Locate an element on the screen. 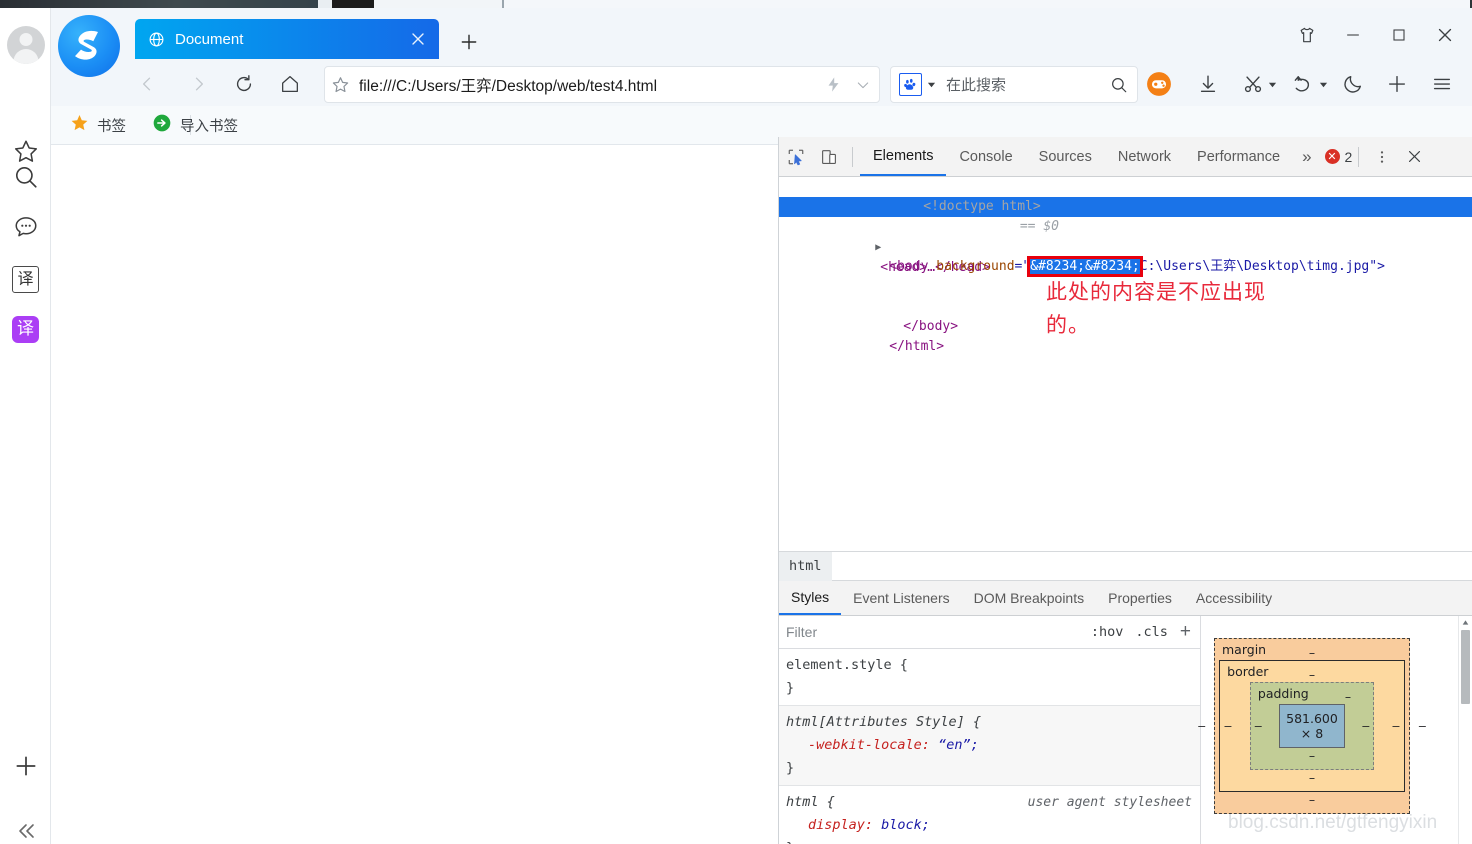 This screenshot has width=1472, height=844. add-button is located at coordinates (1397, 84).